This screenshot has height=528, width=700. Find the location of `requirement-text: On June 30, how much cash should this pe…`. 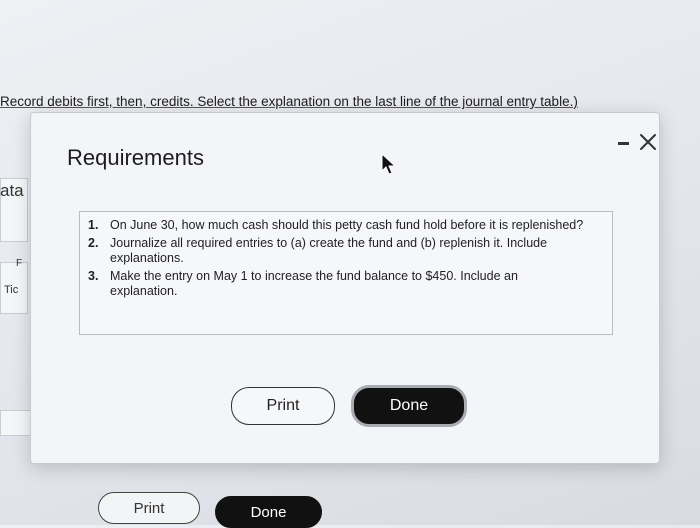

requirement-text: On June 30, how much cash should this pe… is located at coordinates (347, 225).